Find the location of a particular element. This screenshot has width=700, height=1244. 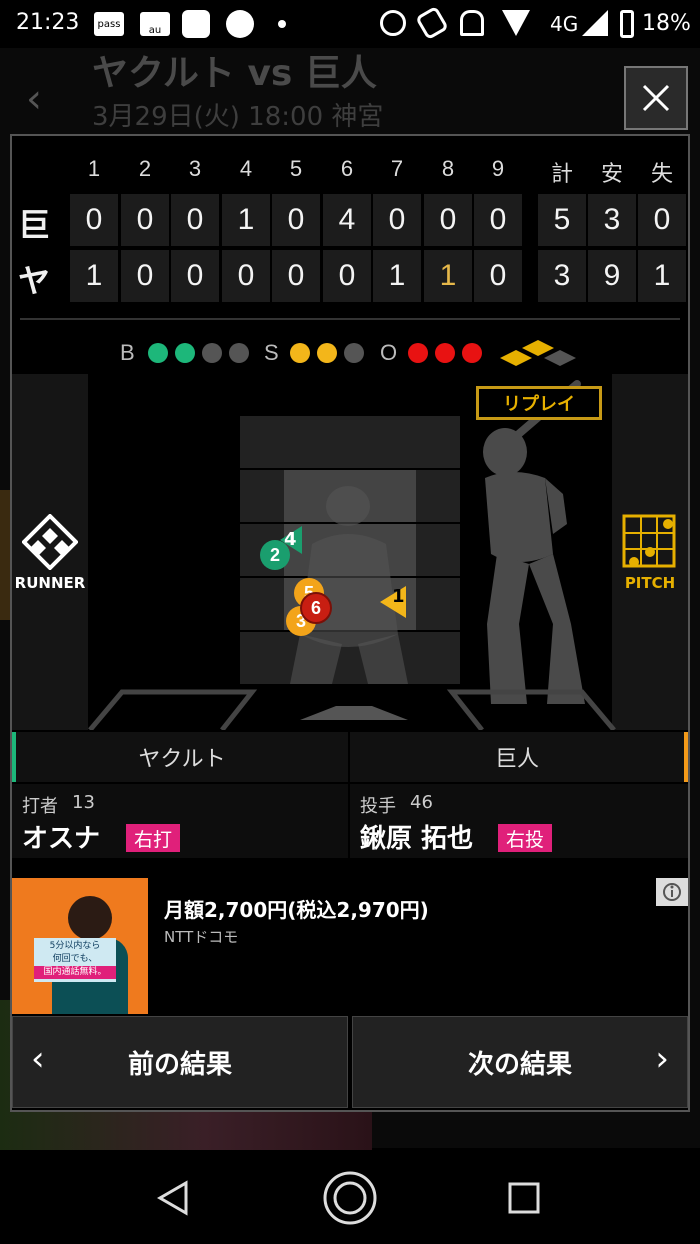

next-result-label: 次の結果 is located at coordinates (519, 1064).